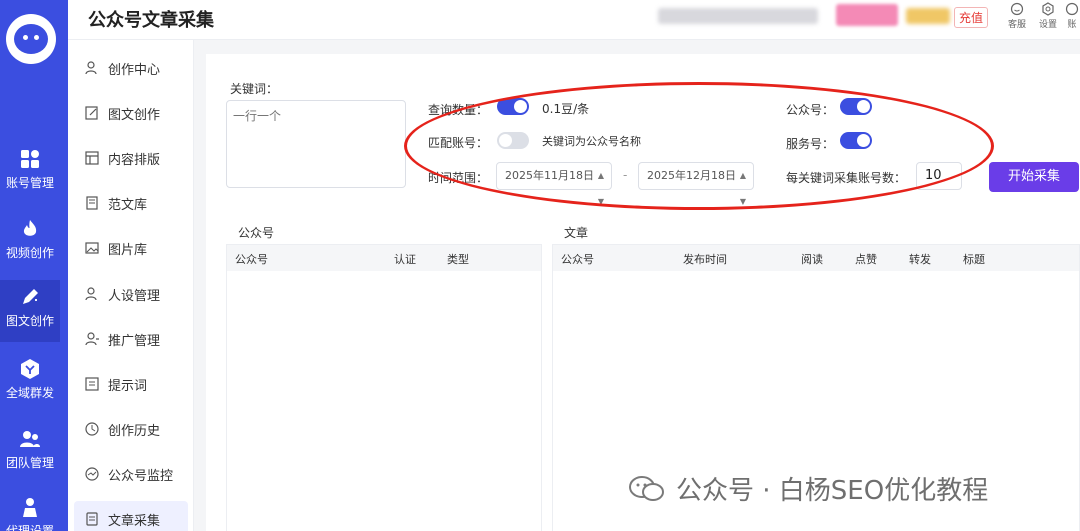  What do you see at coordinates (131, 429) in the screenshot?
I see `sidebar-item-creation-history: 创作历史` at bounding box center [131, 429].